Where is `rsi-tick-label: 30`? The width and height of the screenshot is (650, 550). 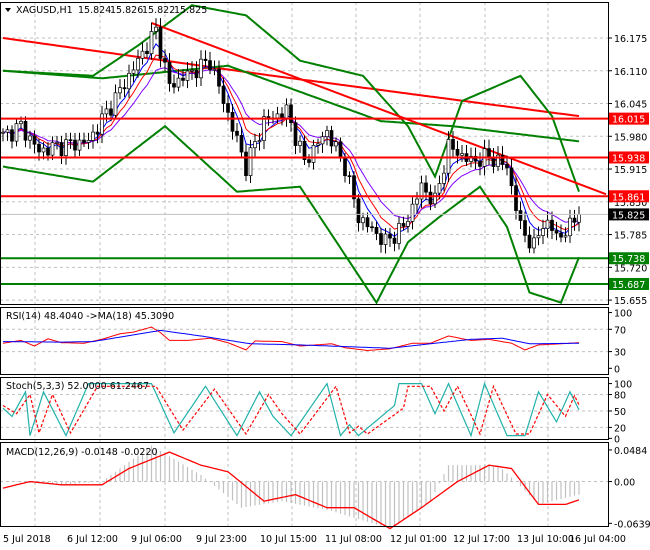 rsi-tick-label: 30 is located at coordinates (620, 353).